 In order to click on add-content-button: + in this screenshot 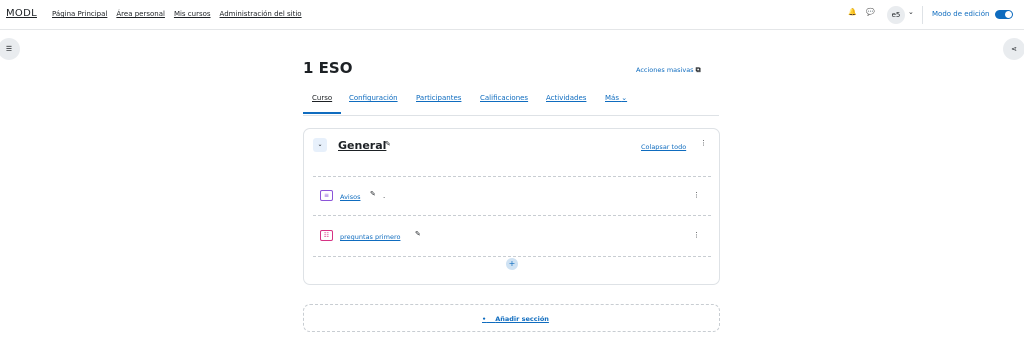, I will do `click(512, 264)`.